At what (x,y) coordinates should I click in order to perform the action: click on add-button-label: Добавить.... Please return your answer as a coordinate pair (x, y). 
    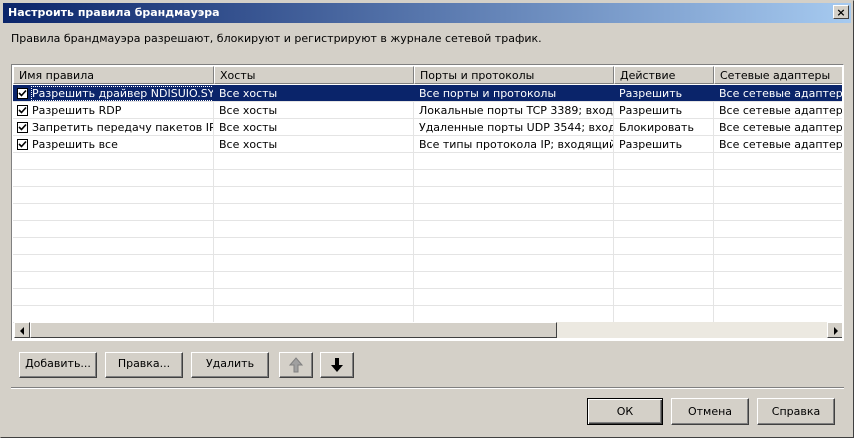
    Looking at the image, I should click on (58, 363).